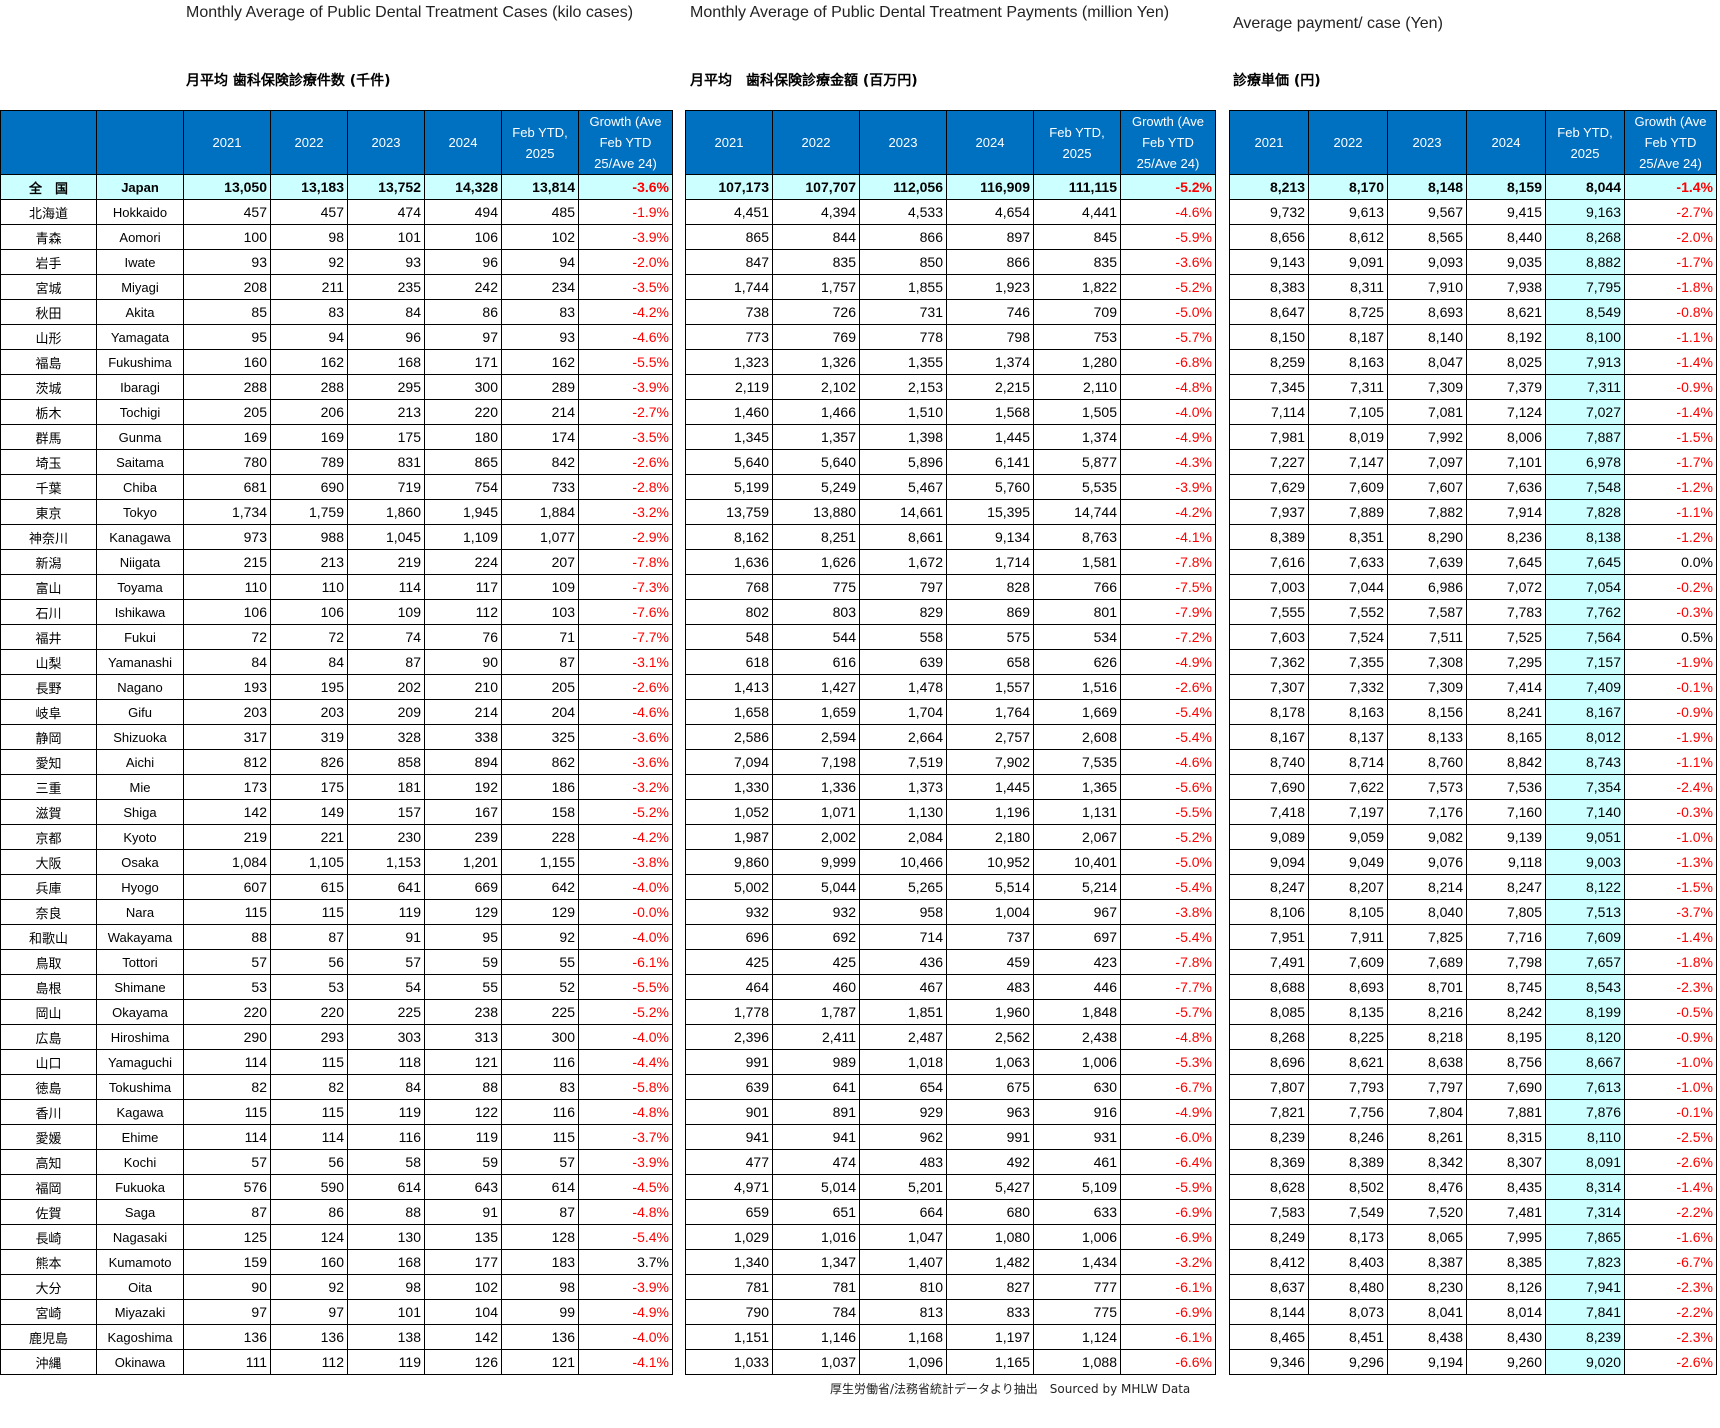 This screenshot has height=1428, width=1720. I want to click on value-cell: 8,882, so click(1585, 262).